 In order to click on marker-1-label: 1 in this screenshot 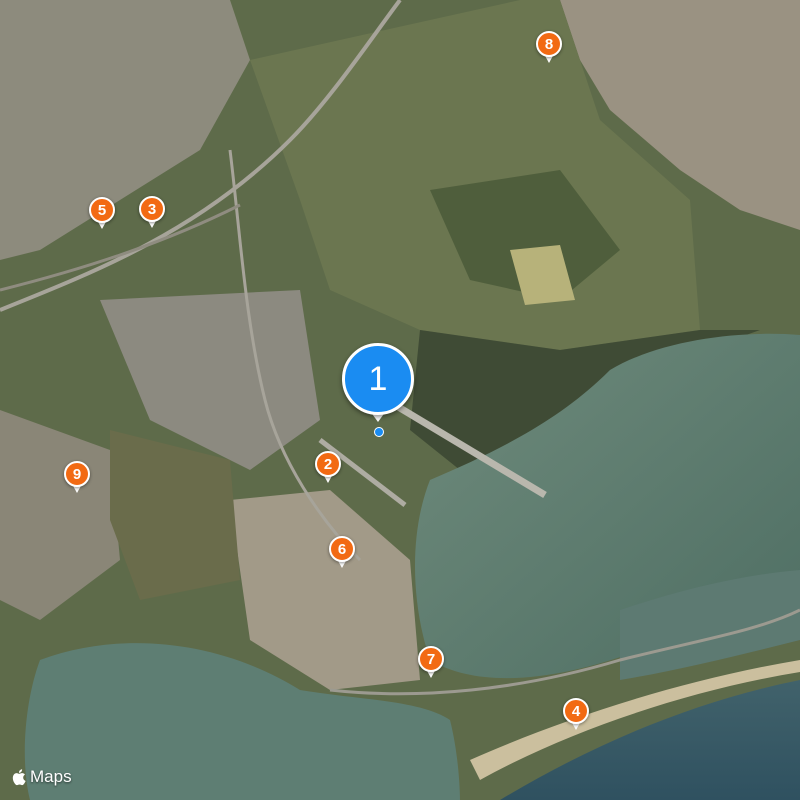, I will do `click(378, 379)`.